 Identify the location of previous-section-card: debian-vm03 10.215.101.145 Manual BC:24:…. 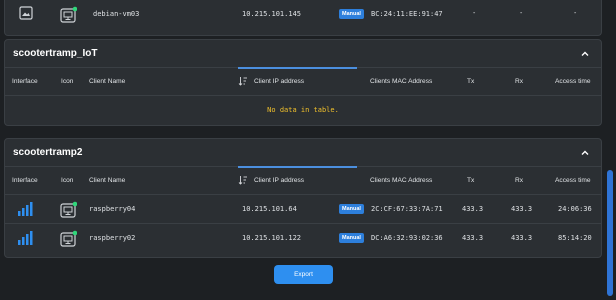
(303, 18).